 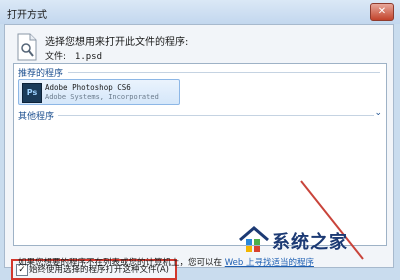 I want to click on site-watermark: 系统之家, so click(x=316, y=240).